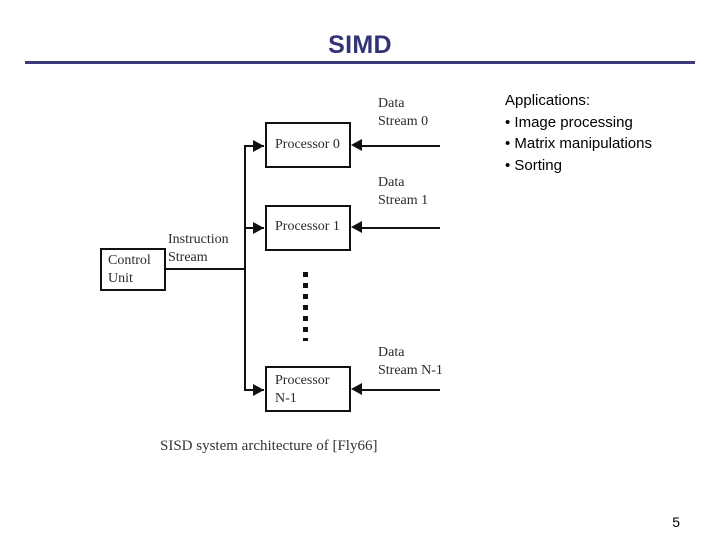 The image size is (720, 540). I want to click on instruction-arrow-0-icon, so click(258, 146).